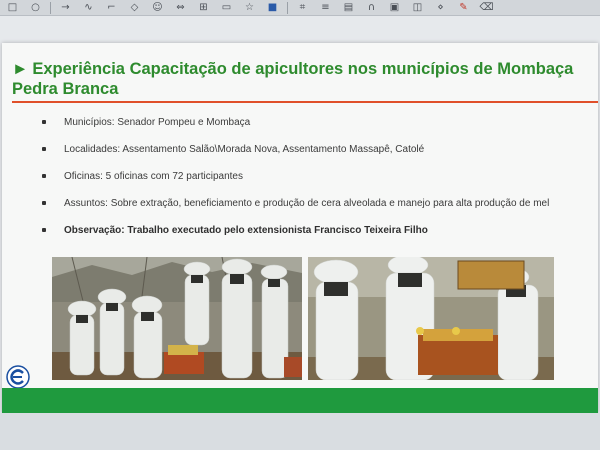  I want to click on slide-footer-bar, so click(300, 400).